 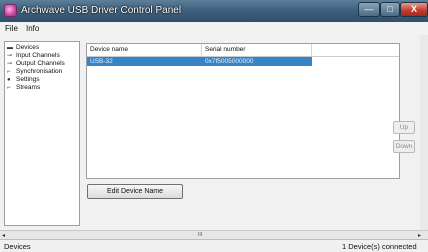 What do you see at coordinates (214, 11) in the screenshot?
I see `title-bar: Archwave USB Driver Control Panel — □ X` at bounding box center [214, 11].